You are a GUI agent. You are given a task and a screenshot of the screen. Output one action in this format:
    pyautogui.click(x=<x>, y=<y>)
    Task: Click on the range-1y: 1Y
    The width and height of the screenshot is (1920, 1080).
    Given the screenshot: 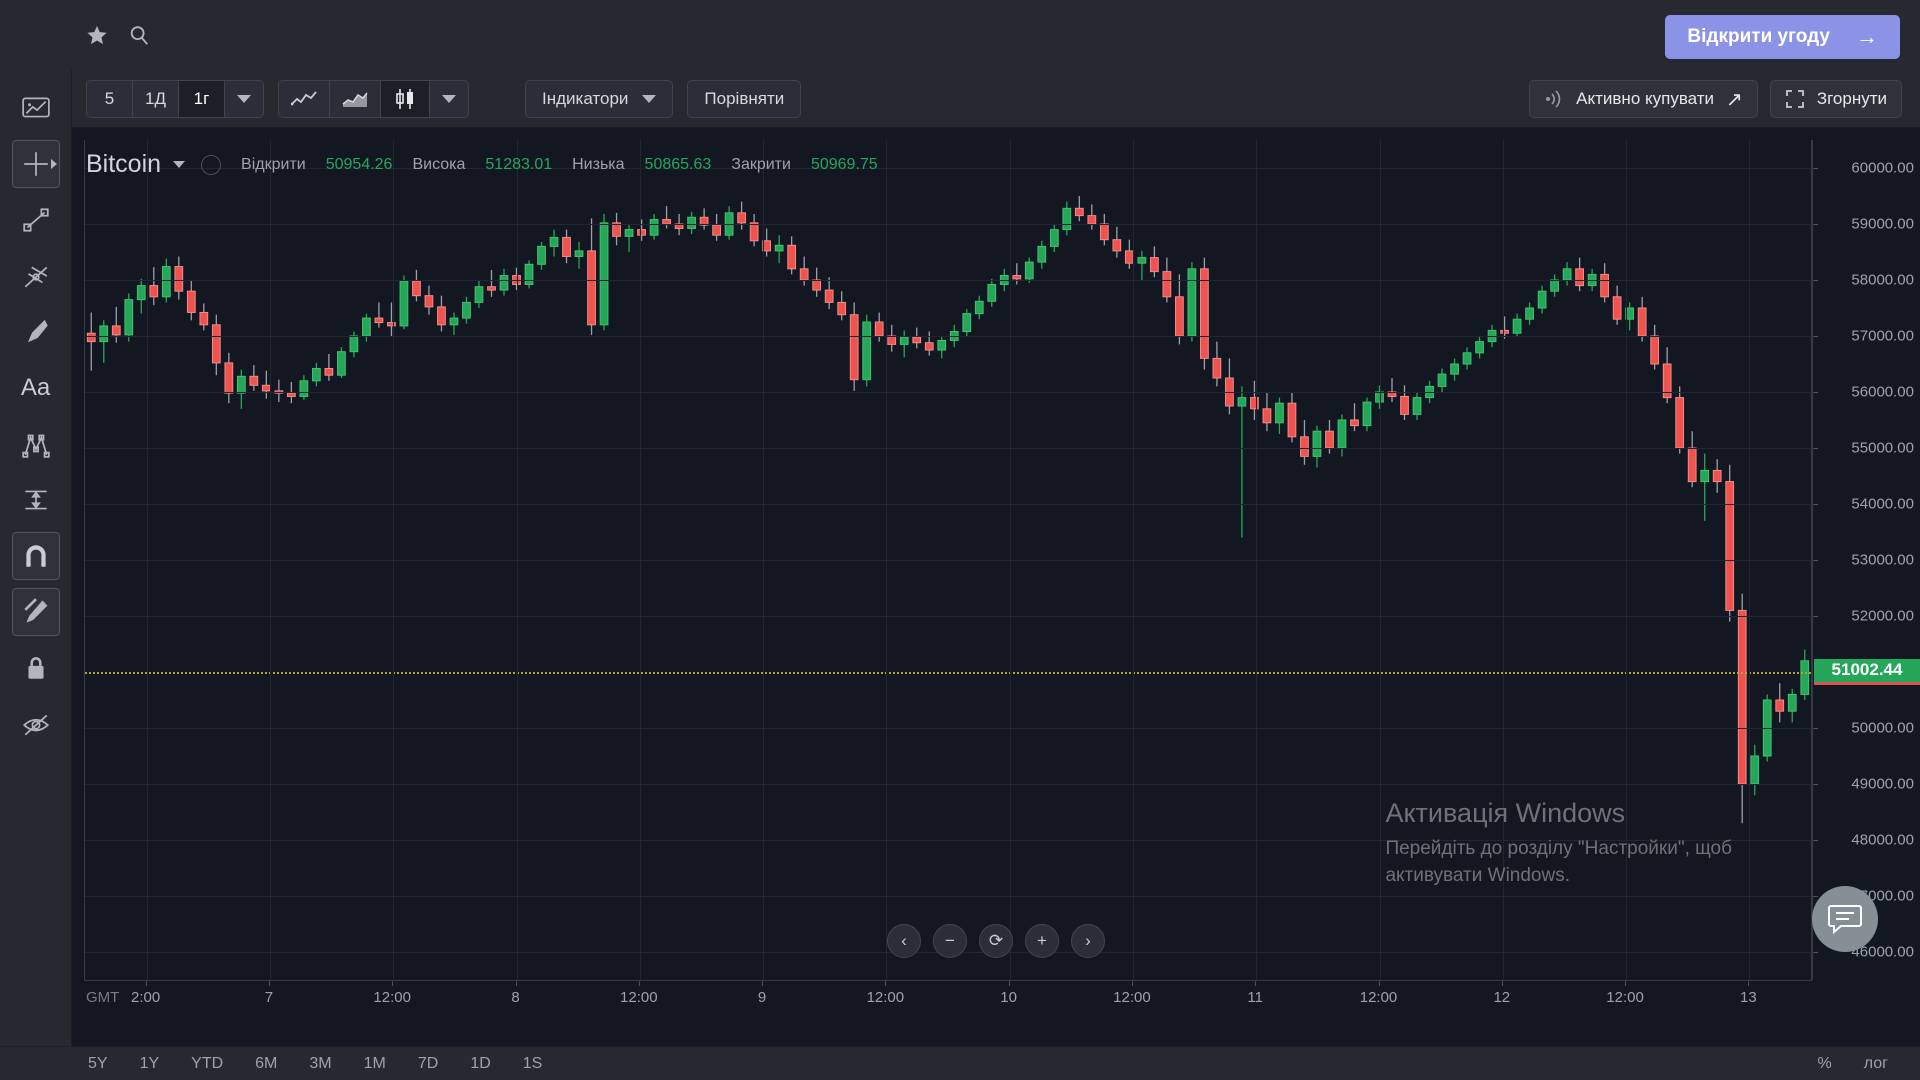 What is the action you would take?
    pyautogui.click(x=150, y=1063)
    